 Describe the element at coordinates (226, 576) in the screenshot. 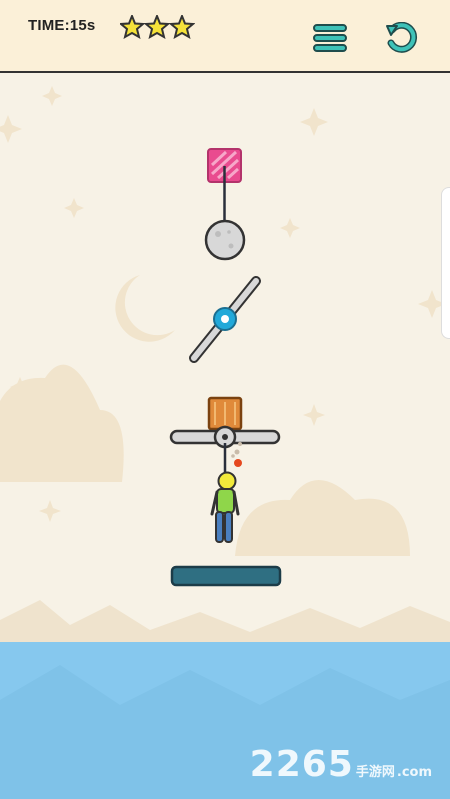

I see `landing-platform` at that location.